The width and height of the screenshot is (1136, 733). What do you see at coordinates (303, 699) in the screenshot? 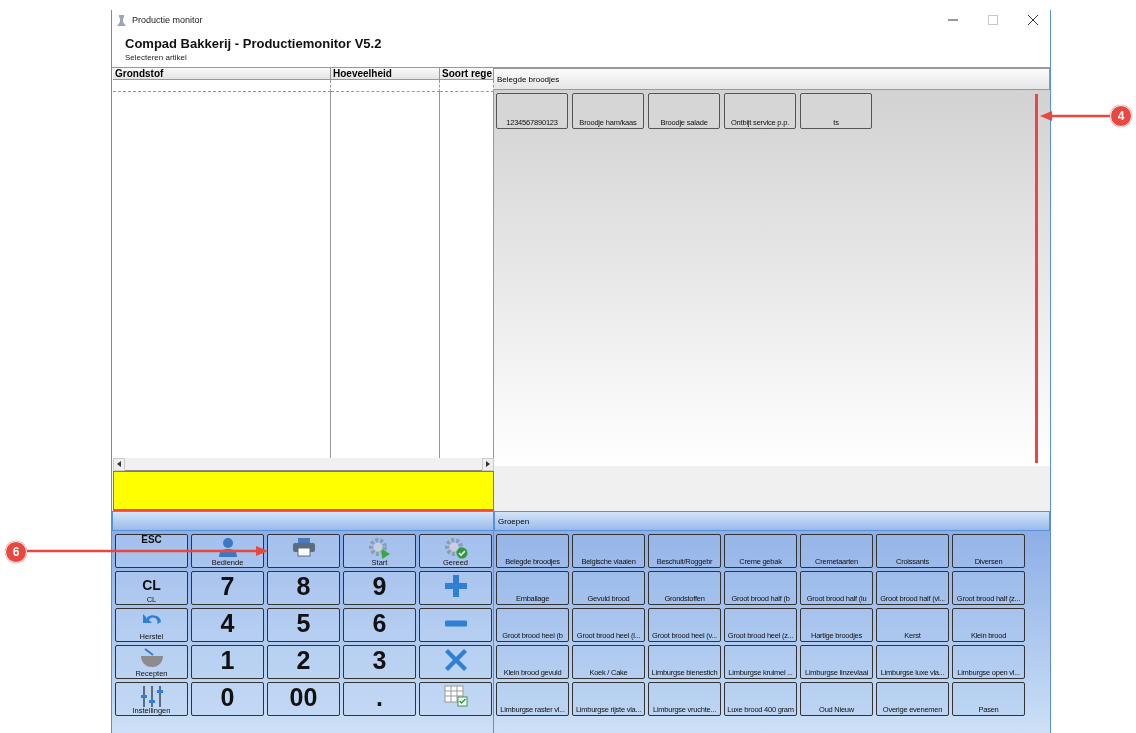
I see `digit-key: 00` at bounding box center [303, 699].